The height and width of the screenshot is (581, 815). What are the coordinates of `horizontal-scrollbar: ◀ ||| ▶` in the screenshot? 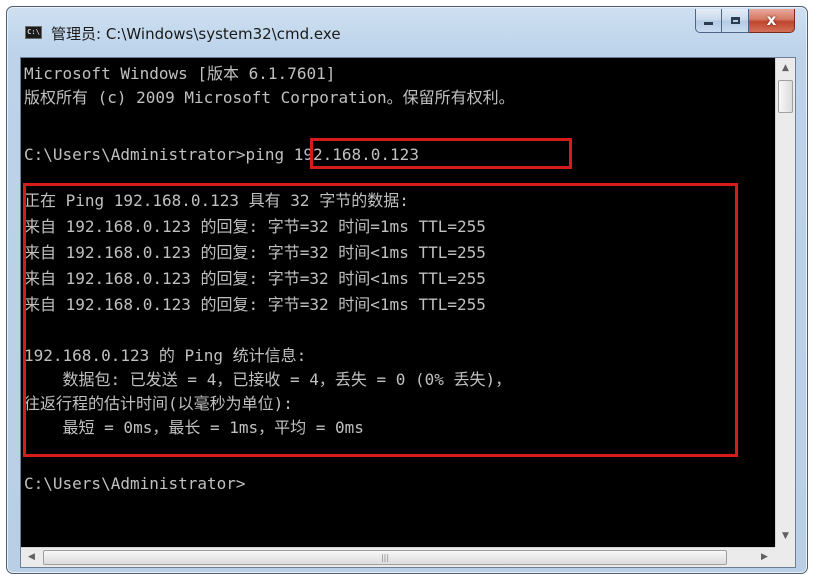 It's located at (398, 557).